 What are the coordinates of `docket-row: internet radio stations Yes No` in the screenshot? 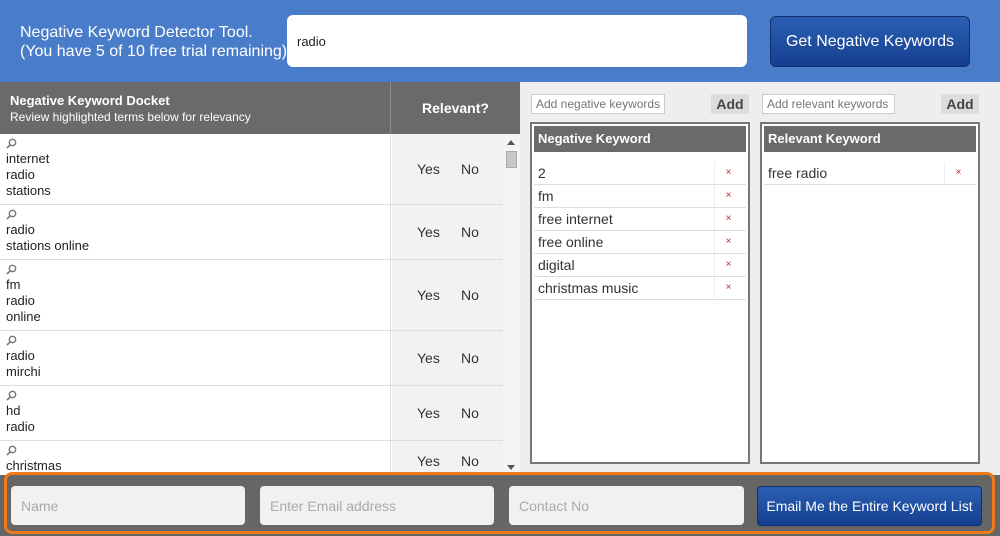 It's located at (251, 169).